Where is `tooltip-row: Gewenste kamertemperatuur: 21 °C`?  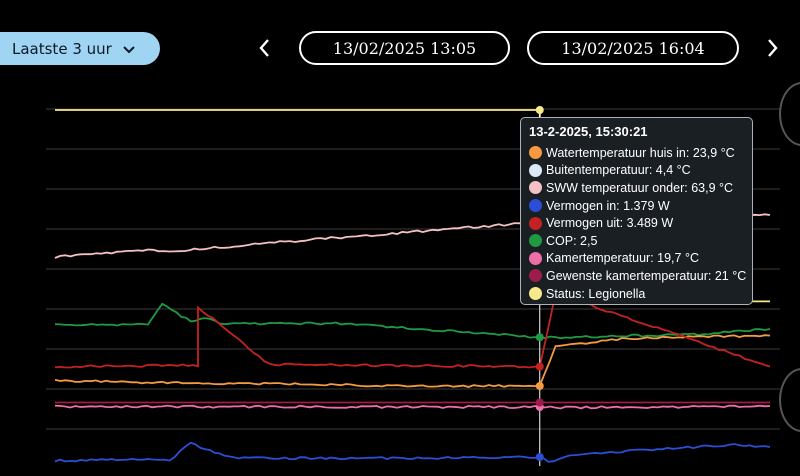 tooltip-row: Gewenste kamertemperatuur: 21 °C is located at coordinates (638, 276).